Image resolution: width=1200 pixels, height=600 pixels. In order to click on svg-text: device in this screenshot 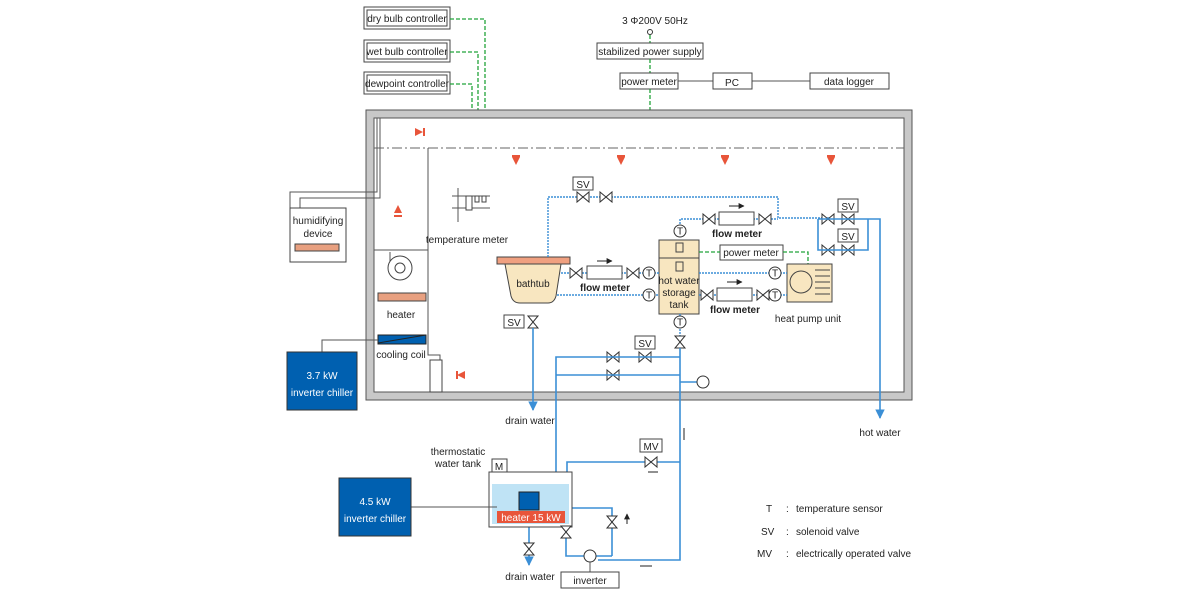, I will do `click(318, 234)`.